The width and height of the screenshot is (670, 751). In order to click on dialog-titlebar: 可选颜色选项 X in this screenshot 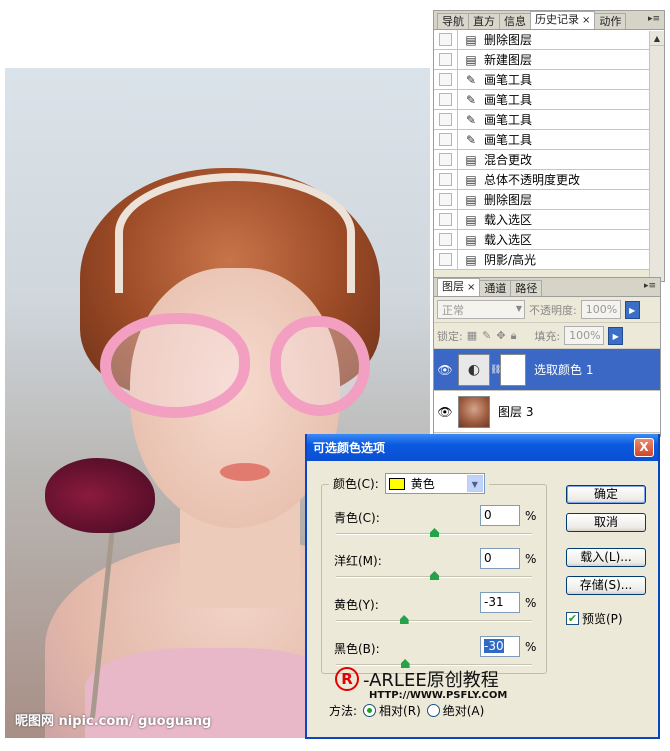, I will do `click(482, 447)`.